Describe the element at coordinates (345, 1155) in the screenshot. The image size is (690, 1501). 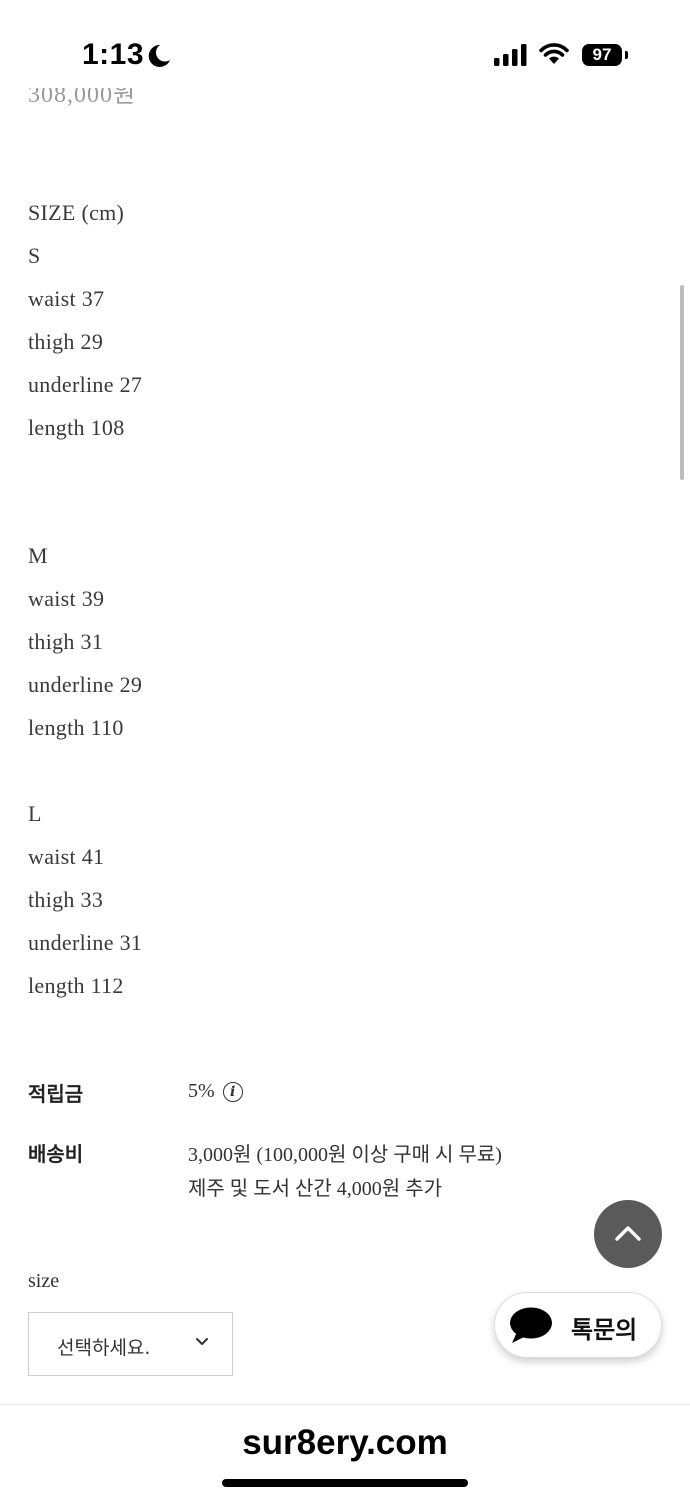
I see `shipping-value-line-1: 3,000원 (100,000원 이상 구매 시 무료)` at that location.